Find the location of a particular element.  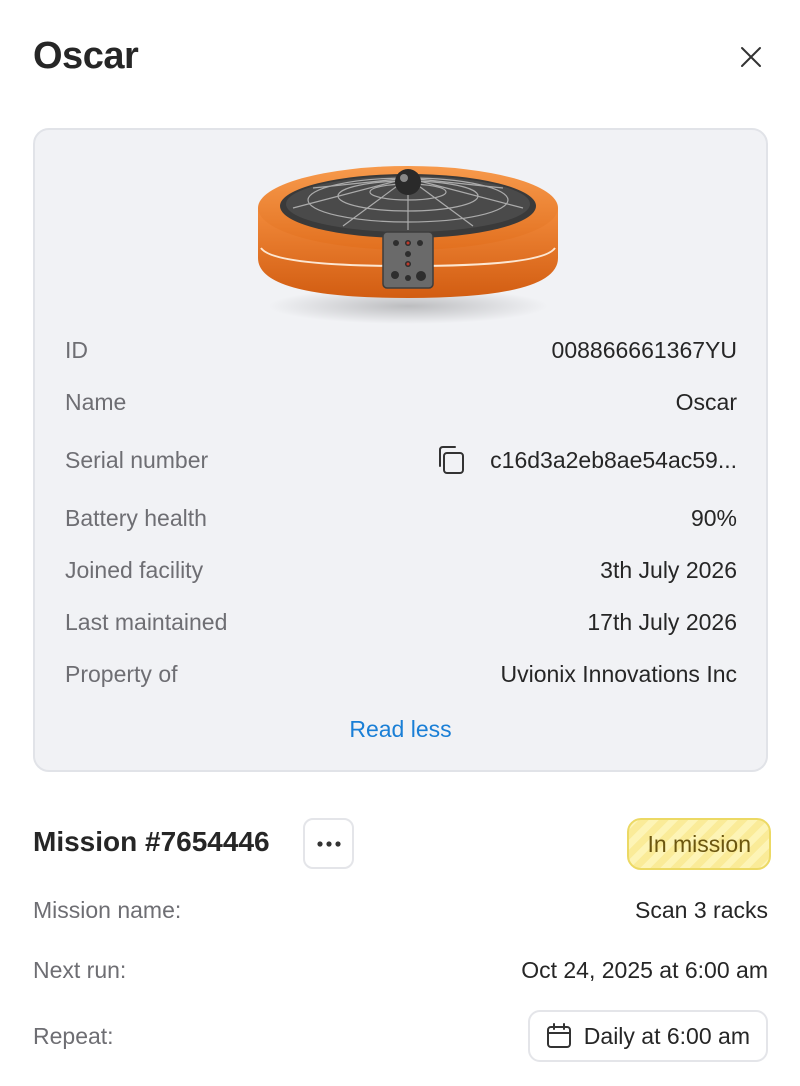

mission-row-next-run: Next run: Oct 24, 2025 at 6:00 am is located at coordinates (400, 970).